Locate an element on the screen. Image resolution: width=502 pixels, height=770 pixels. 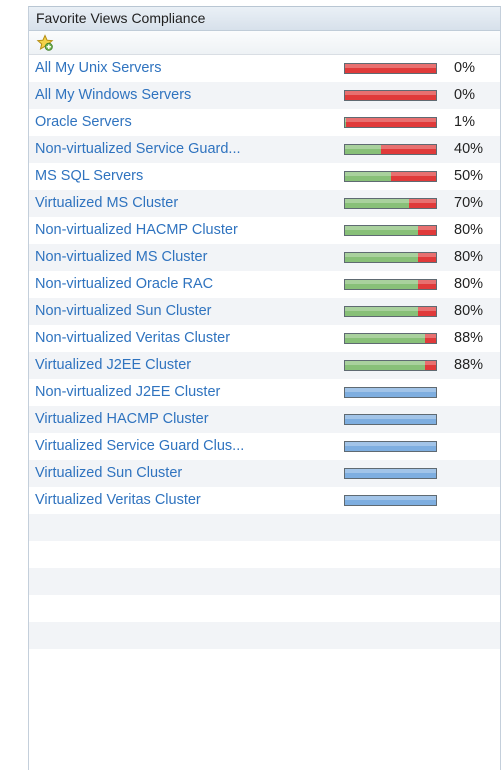
view-row: Non-virtualized Oracle RAC 80% is located at coordinates (264, 284).